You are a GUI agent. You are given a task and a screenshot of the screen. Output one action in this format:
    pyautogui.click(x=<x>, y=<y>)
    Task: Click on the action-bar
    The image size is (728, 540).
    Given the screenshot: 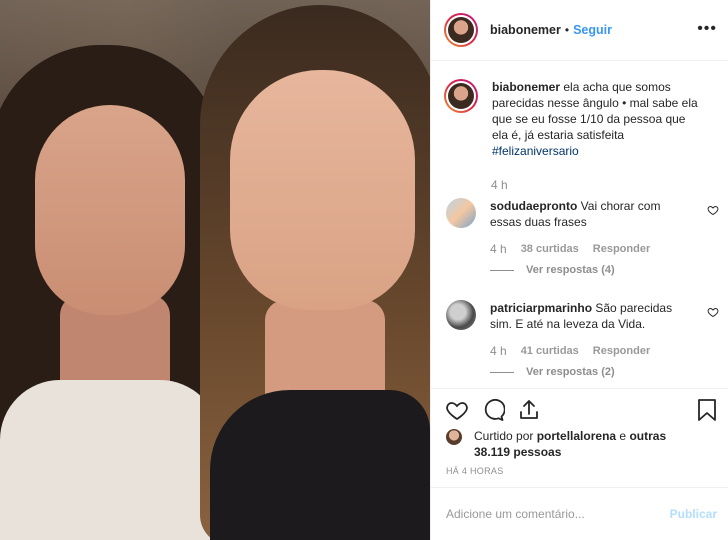 What is the action you would take?
    pyautogui.click(x=581, y=410)
    